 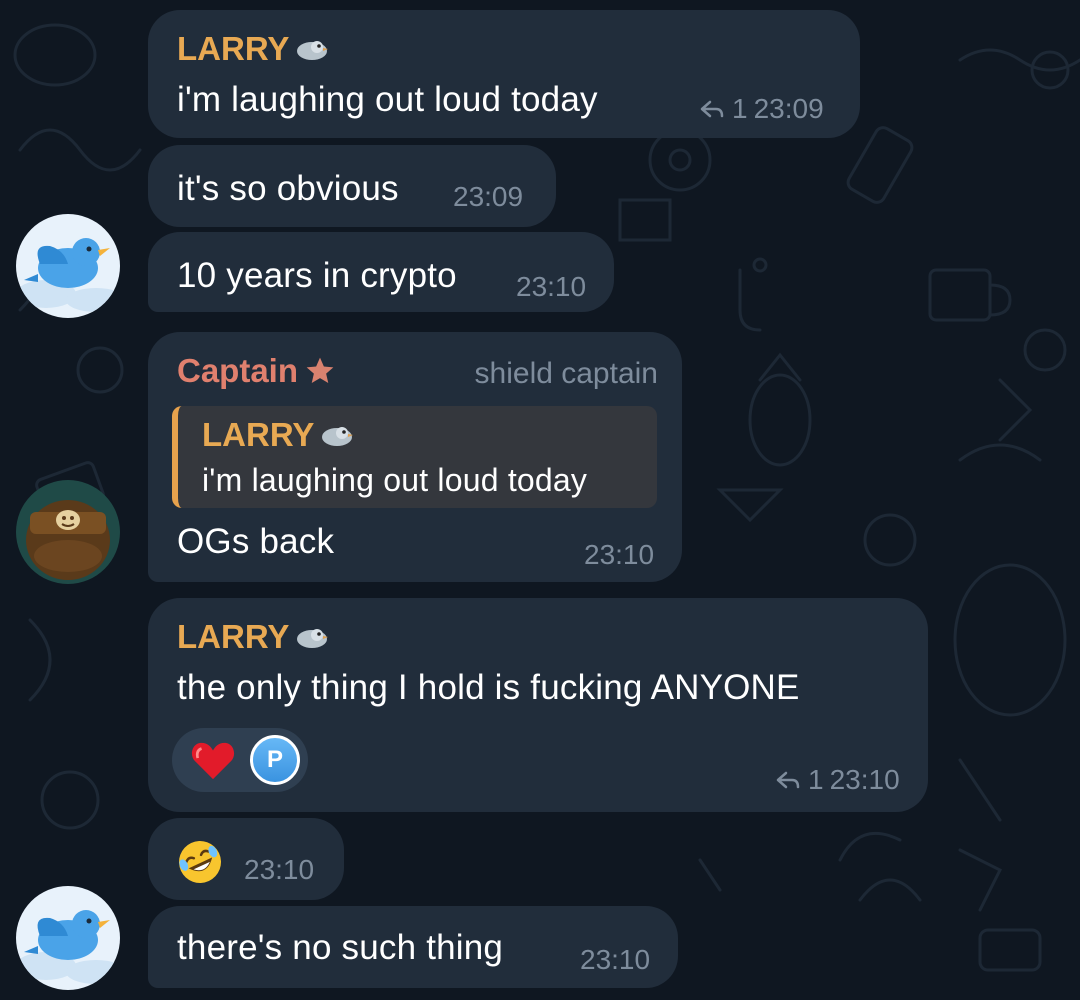 What do you see at coordinates (317, 275) in the screenshot?
I see `message-text: 10 years in crypto` at bounding box center [317, 275].